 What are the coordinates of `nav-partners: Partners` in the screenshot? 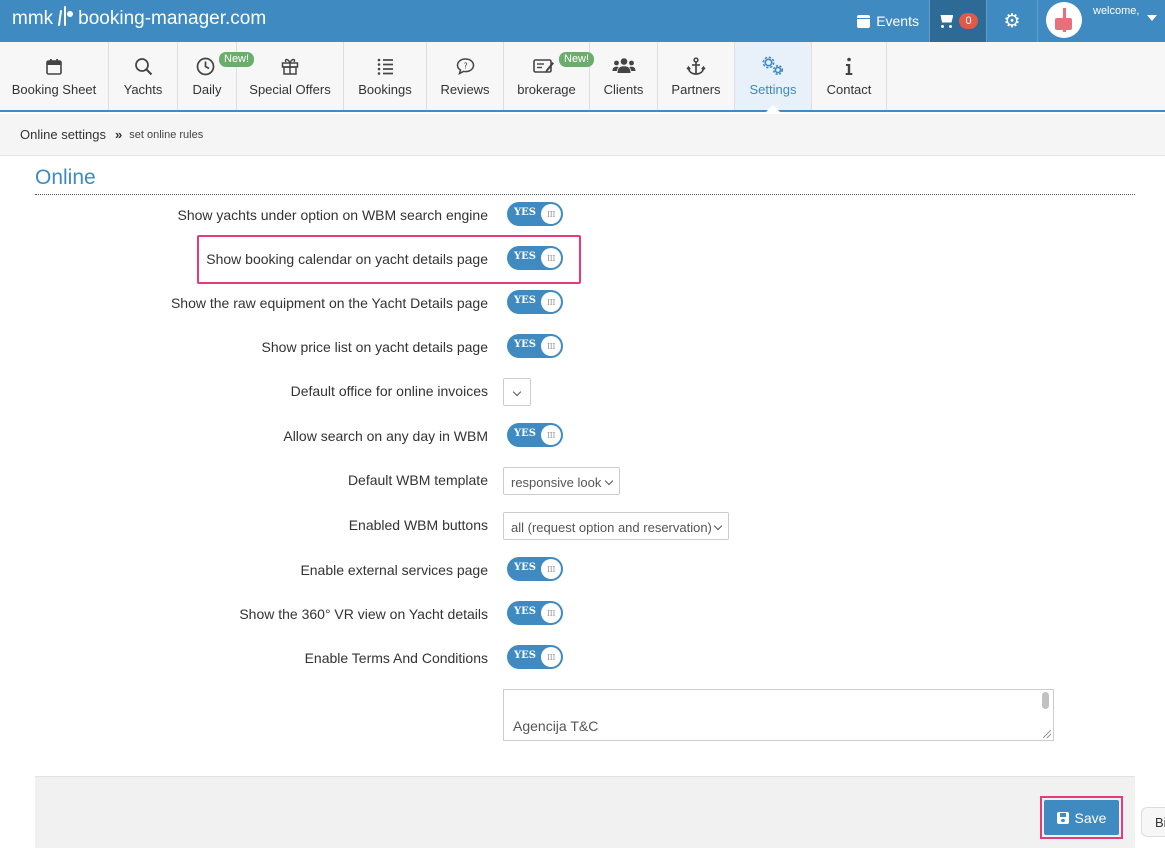 It's located at (696, 76).